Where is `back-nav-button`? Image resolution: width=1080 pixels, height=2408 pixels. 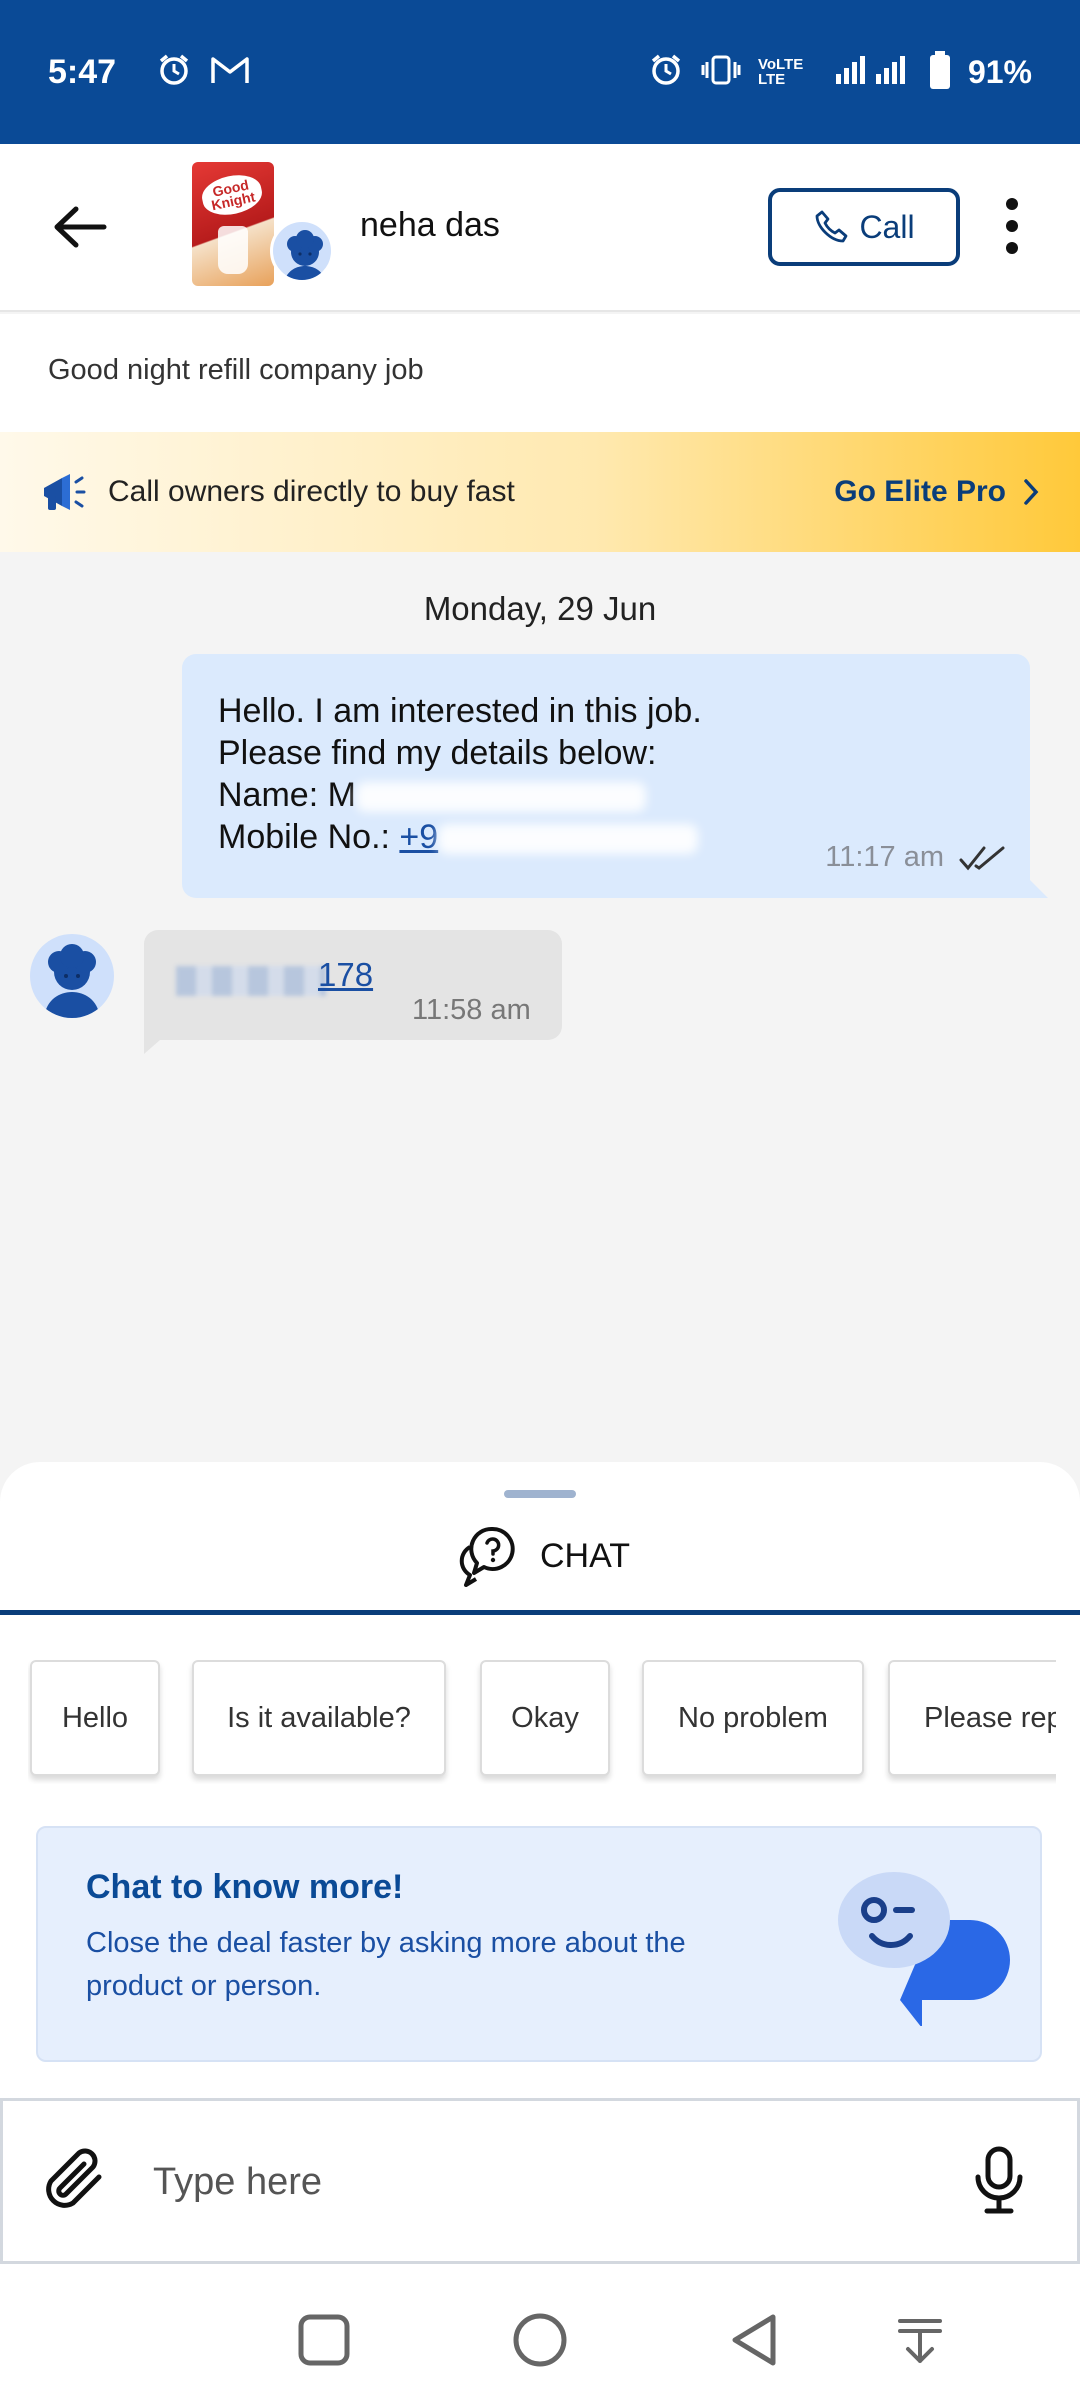 back-nav-button is located at coordinates (754, 2340).